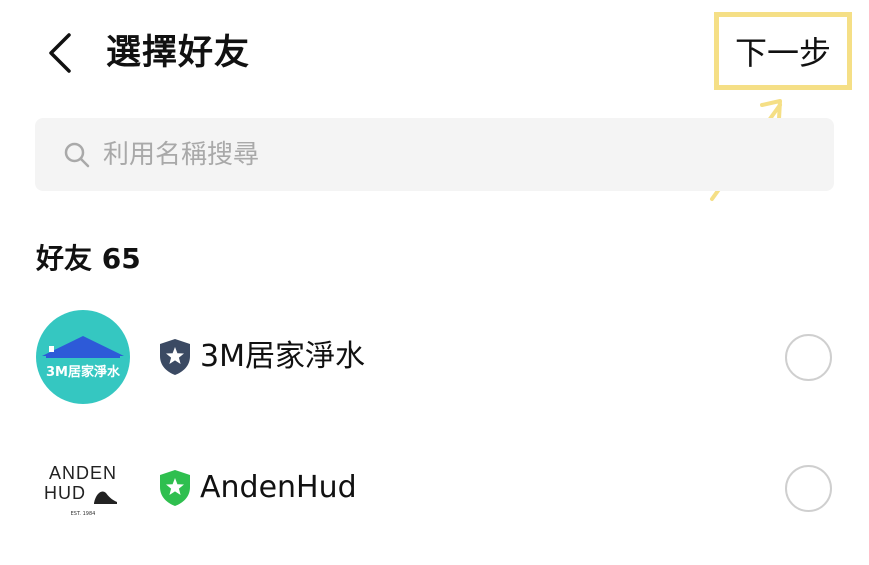 The image size is (869, 565). I want to click on avatar-logo-line1: ANDEN, so click(82, 473).